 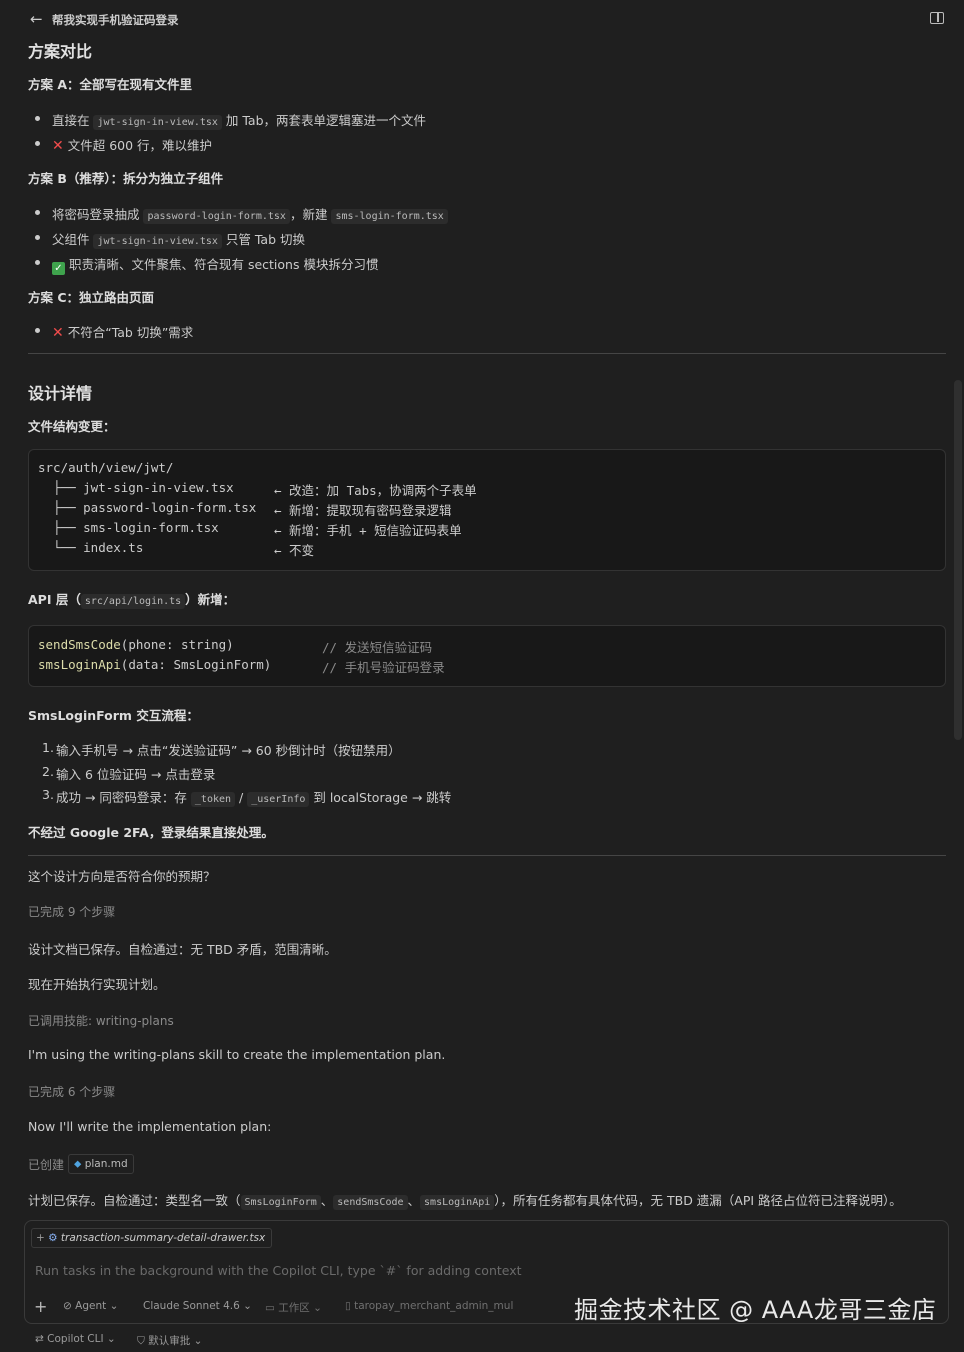 I want to click on workspace-dropdown: ▭ 工作区 ⌄, so click(x=293, y=1307).